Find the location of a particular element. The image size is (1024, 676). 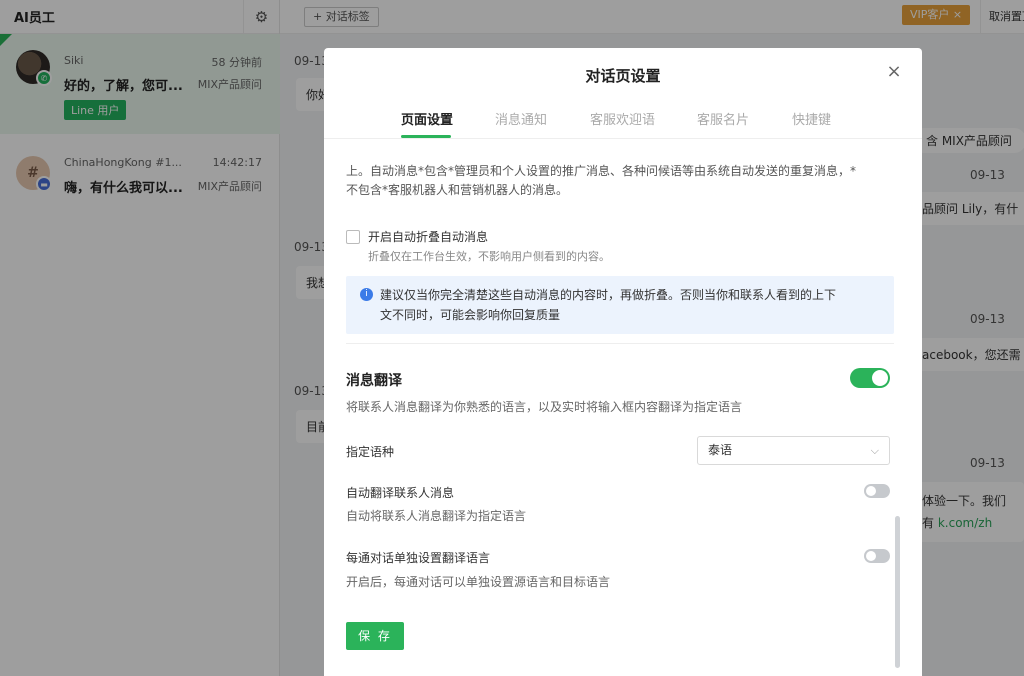

info-icon: i is located at coordinates (366, 294).